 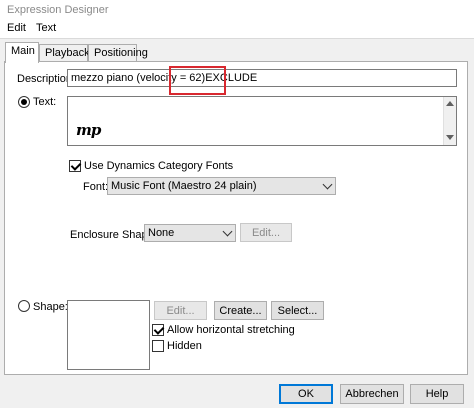 I want to click on dynamics-fonts-label: Use Dynamics Category Fonts, so click(x=159, y=166).